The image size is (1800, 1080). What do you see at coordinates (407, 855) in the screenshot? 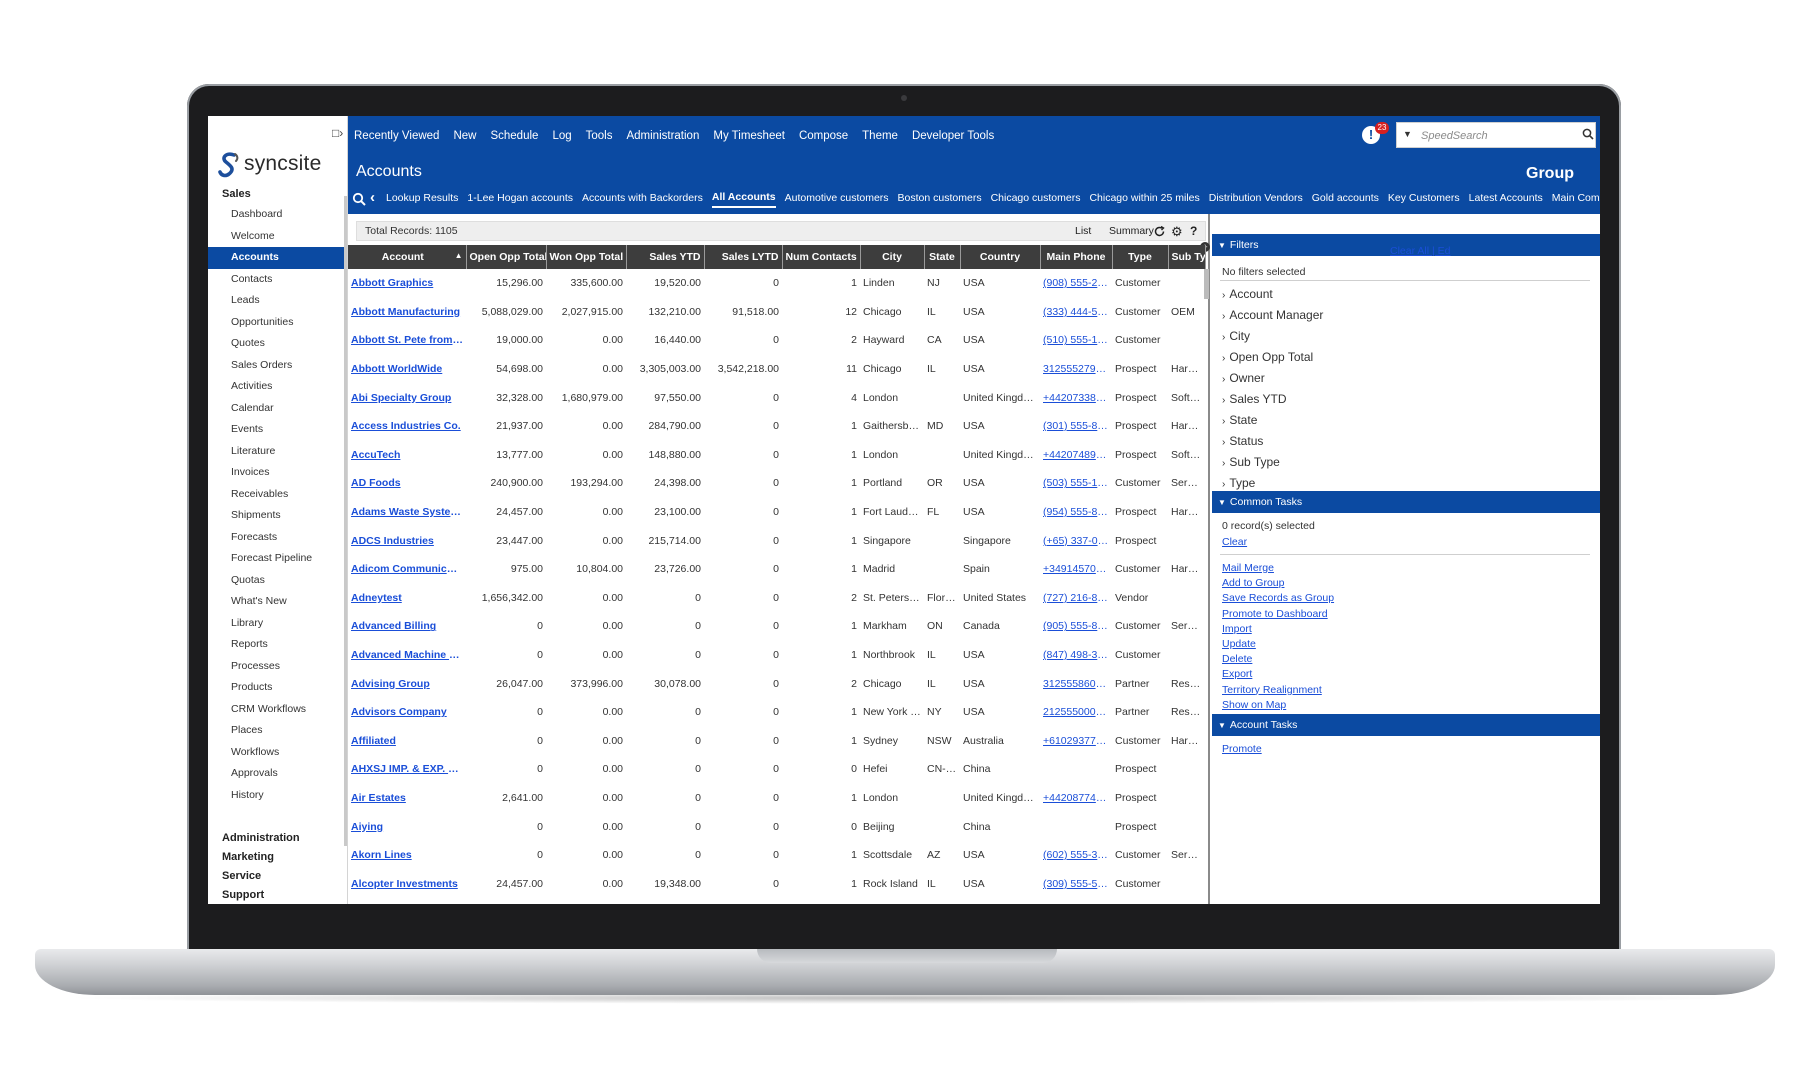
I see `cell-account: Akorn Lines` at bounding box center [407, 855].